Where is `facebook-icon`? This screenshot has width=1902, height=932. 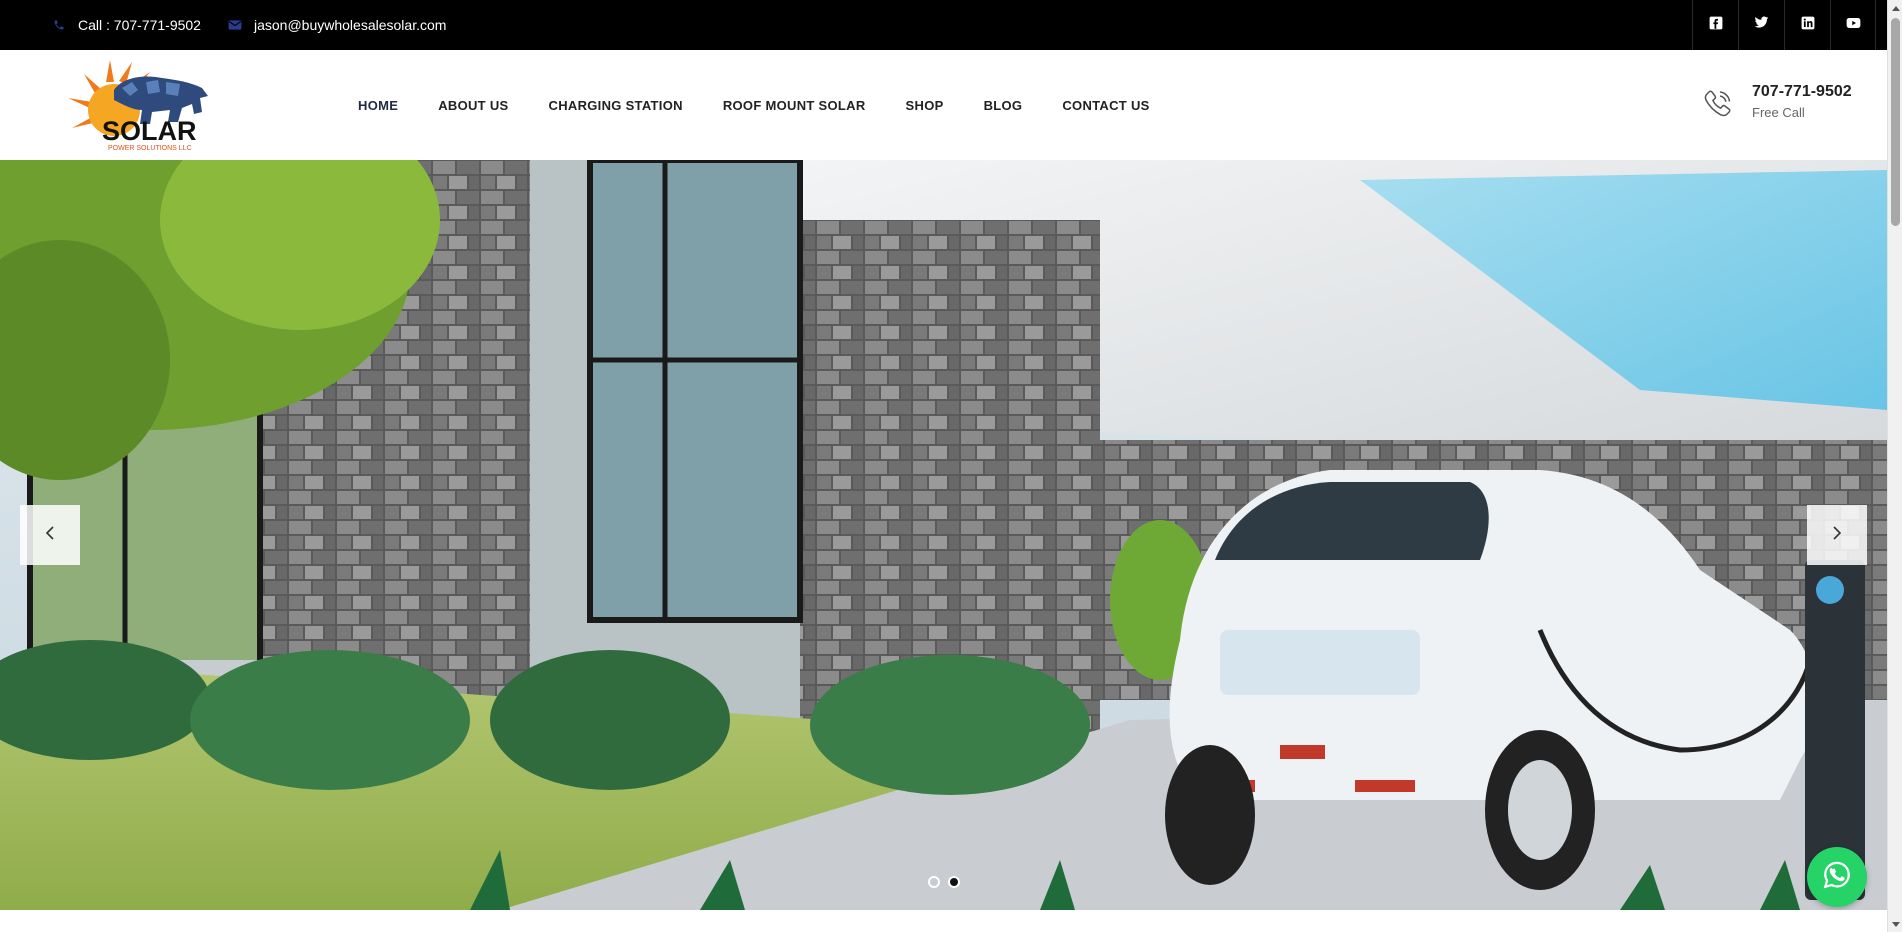 facebook-icon is located at coordinates (1716, 25).